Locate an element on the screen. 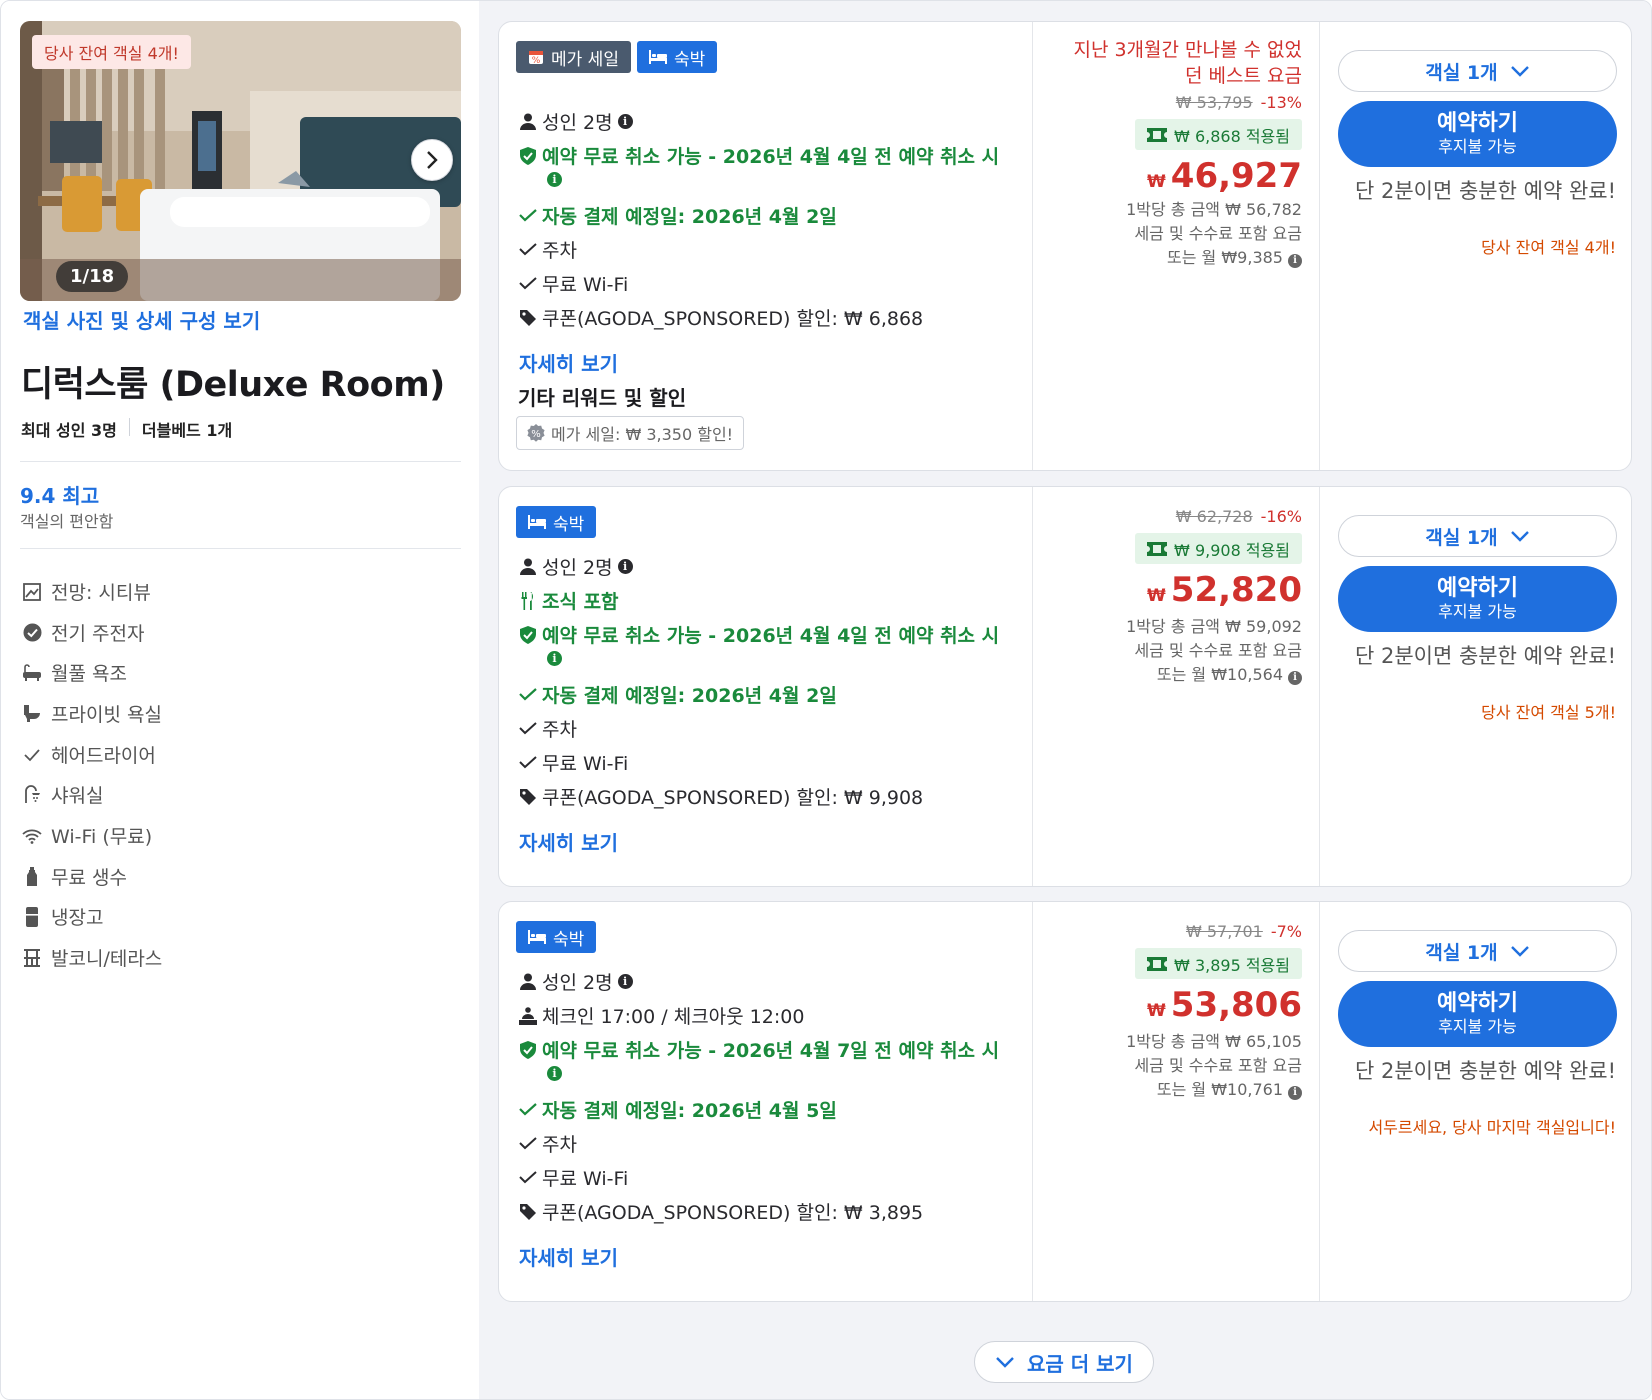 This screenshot has height=1400, width=1652. amenity-item: 프라이빗 욕실 is located at coordinates (92, 713).